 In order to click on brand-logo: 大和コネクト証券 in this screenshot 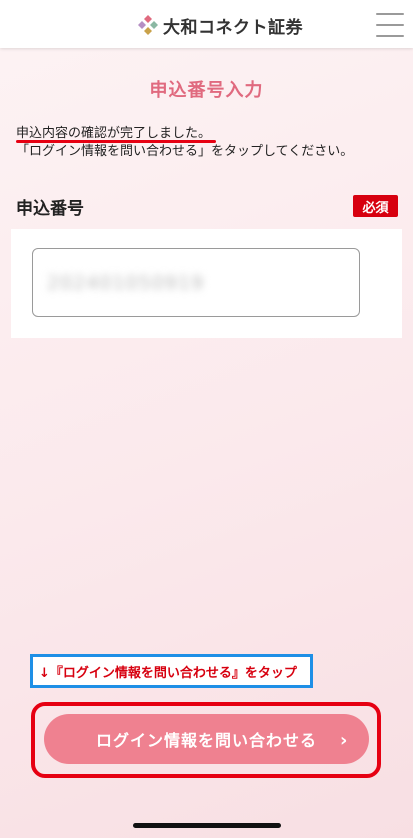, I will do `click(220, 25)`.